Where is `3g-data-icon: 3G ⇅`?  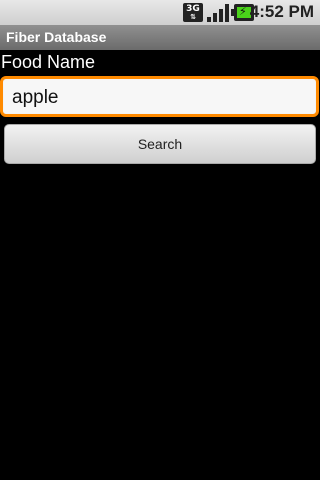 3g-data-icon: 3G ⇅ is located at coordinates (193, 12).